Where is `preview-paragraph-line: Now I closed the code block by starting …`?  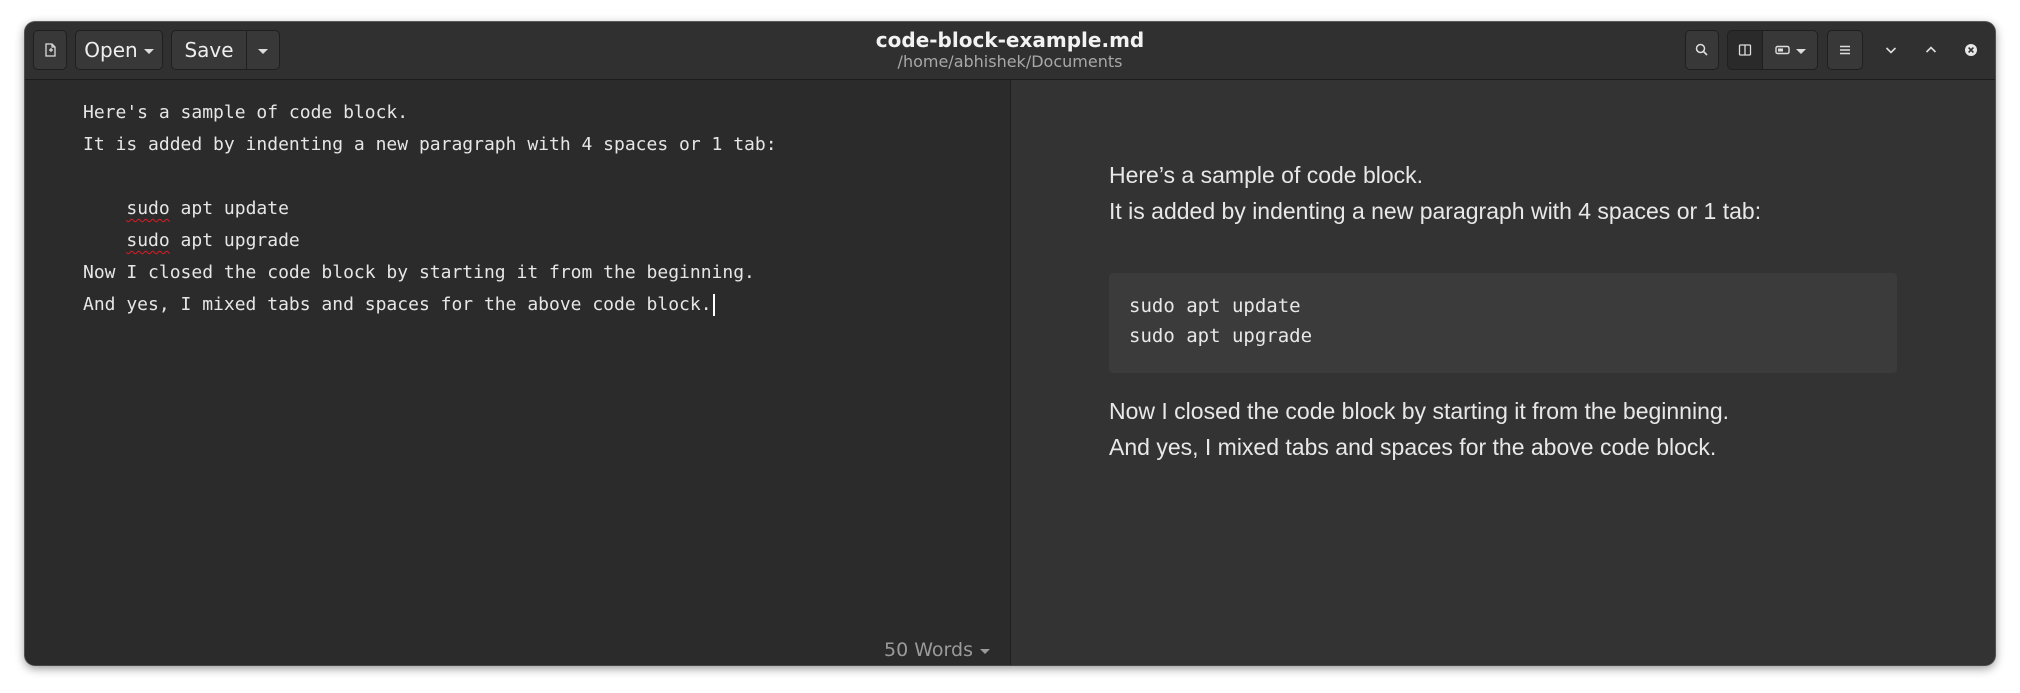 preview-paragraph-line: Now I closed the code block by starting … is located at coordinates (1419, 411).